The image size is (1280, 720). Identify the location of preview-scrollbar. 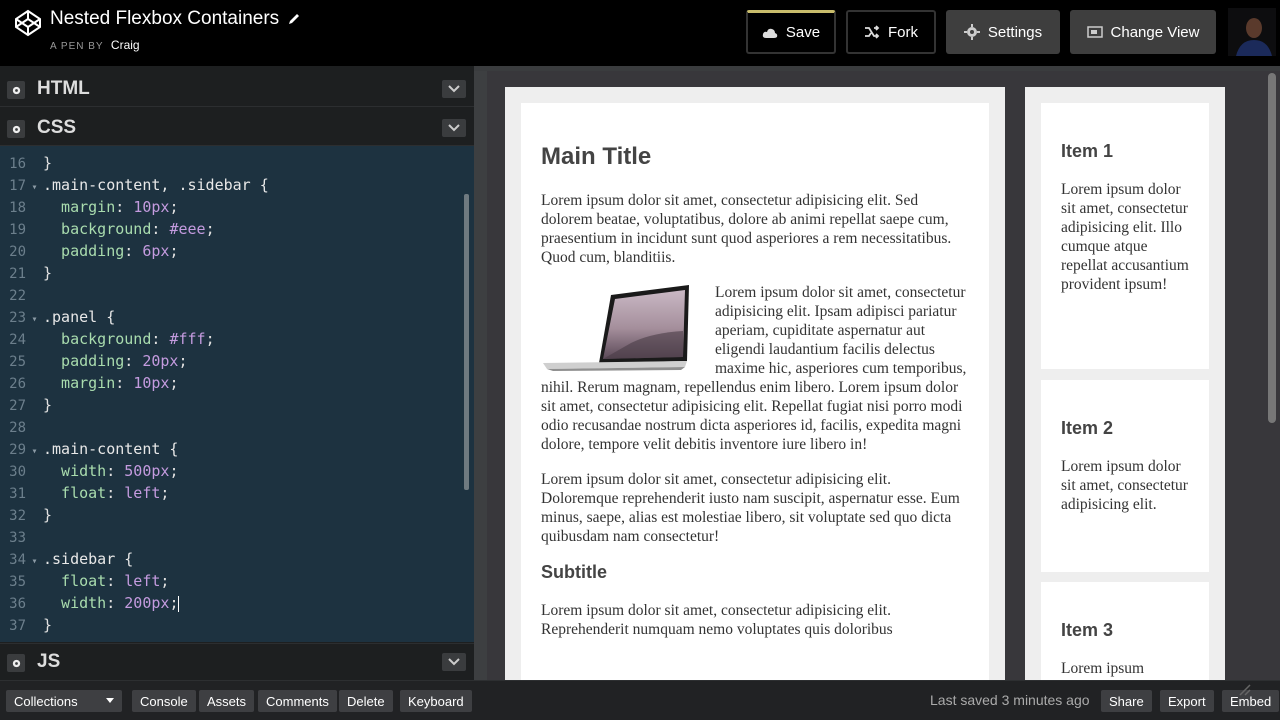
(1272, 248).